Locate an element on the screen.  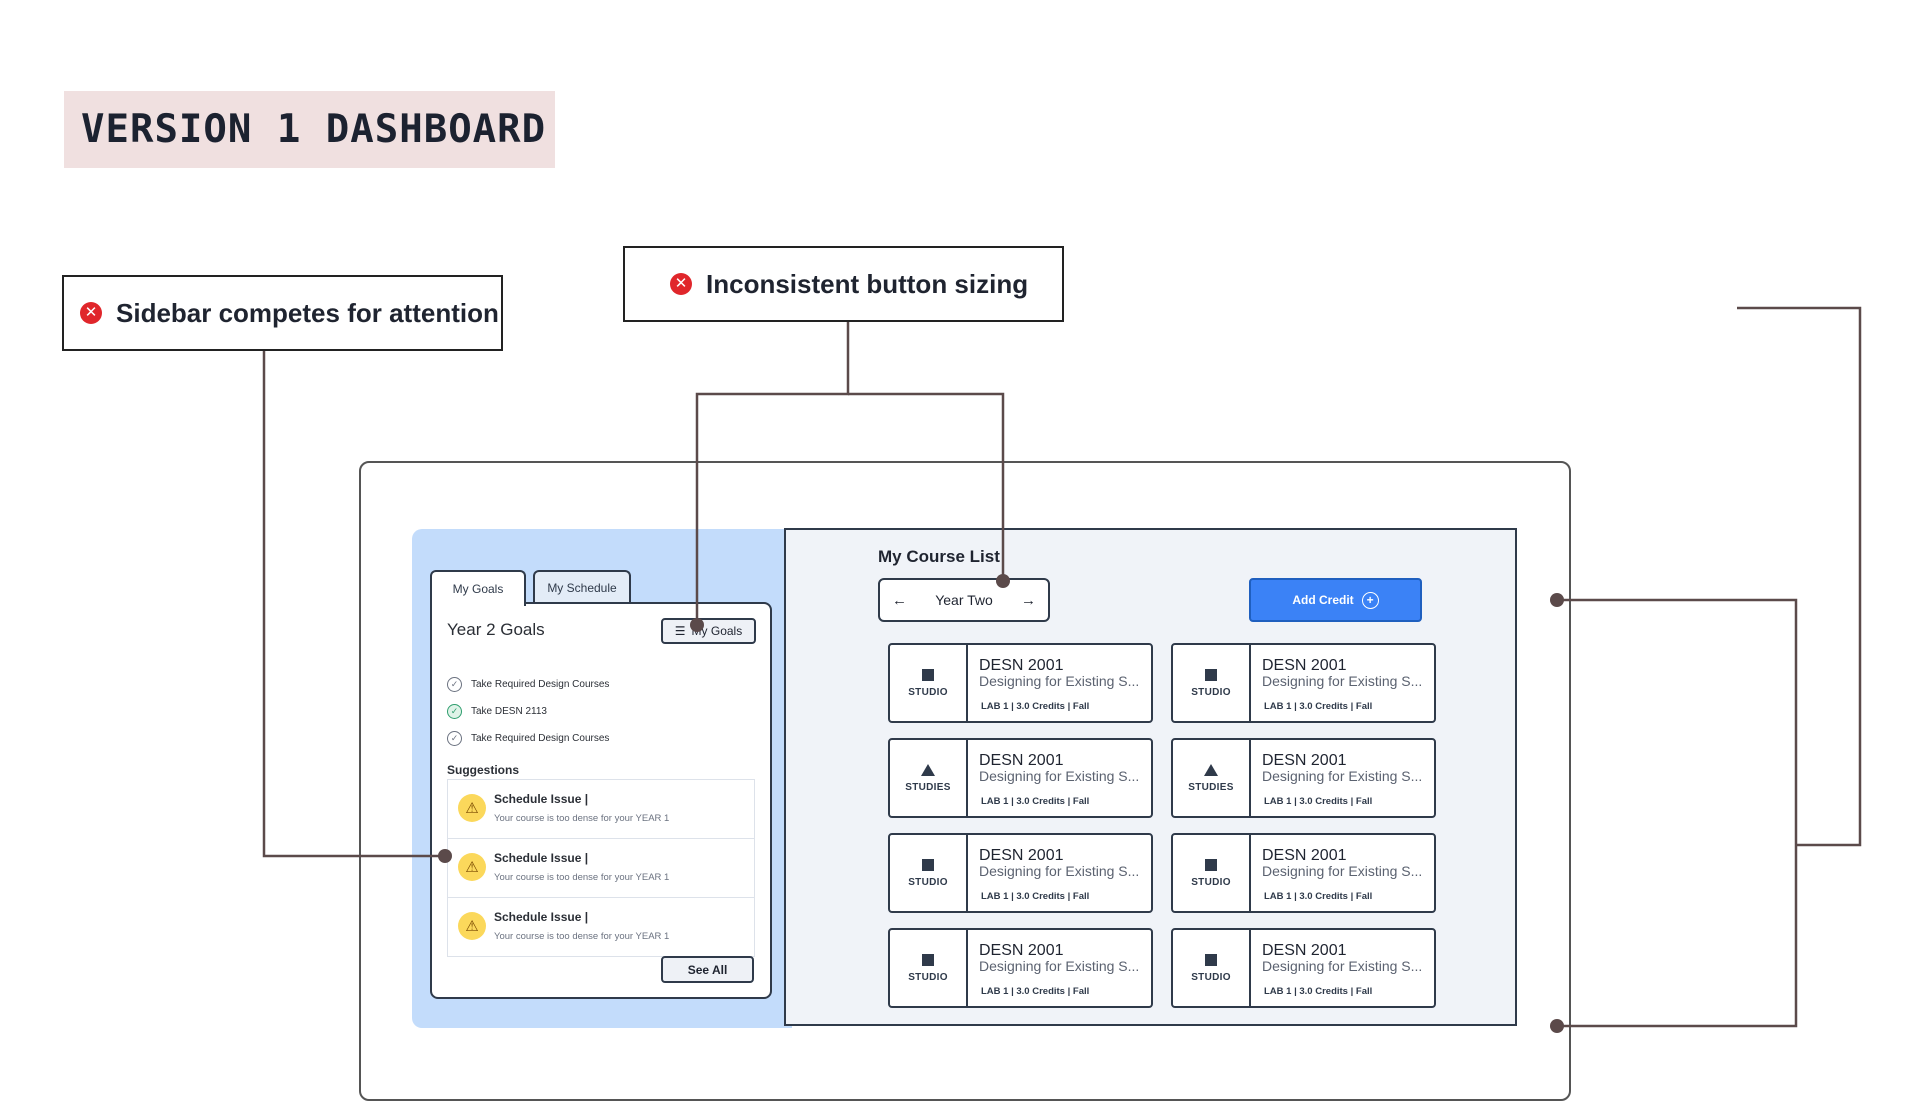
arrow-right-icon: → is located at coordinates (1028, 600).